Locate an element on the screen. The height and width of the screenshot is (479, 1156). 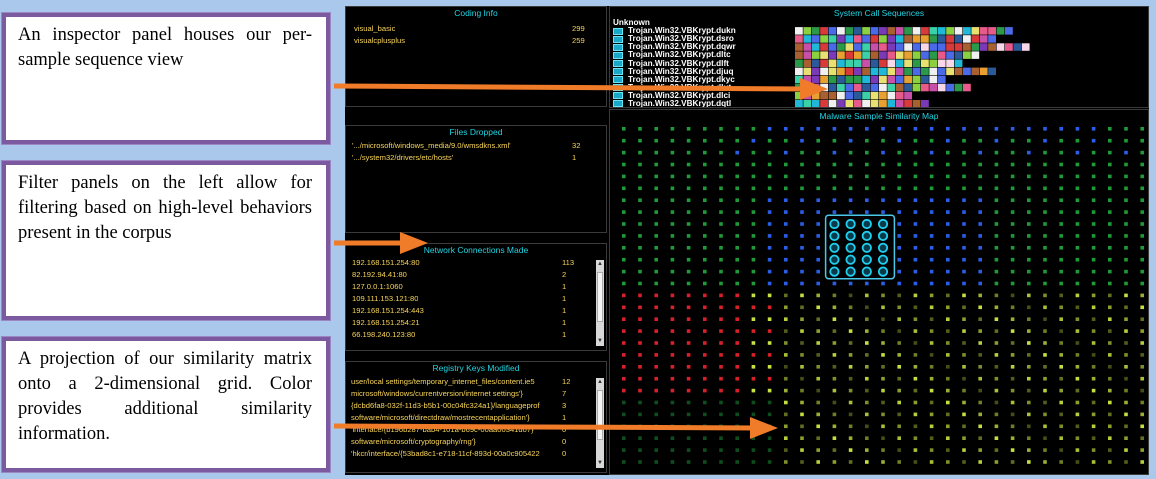
arrow-to-similarity-map is located at coordinates (555, 428).